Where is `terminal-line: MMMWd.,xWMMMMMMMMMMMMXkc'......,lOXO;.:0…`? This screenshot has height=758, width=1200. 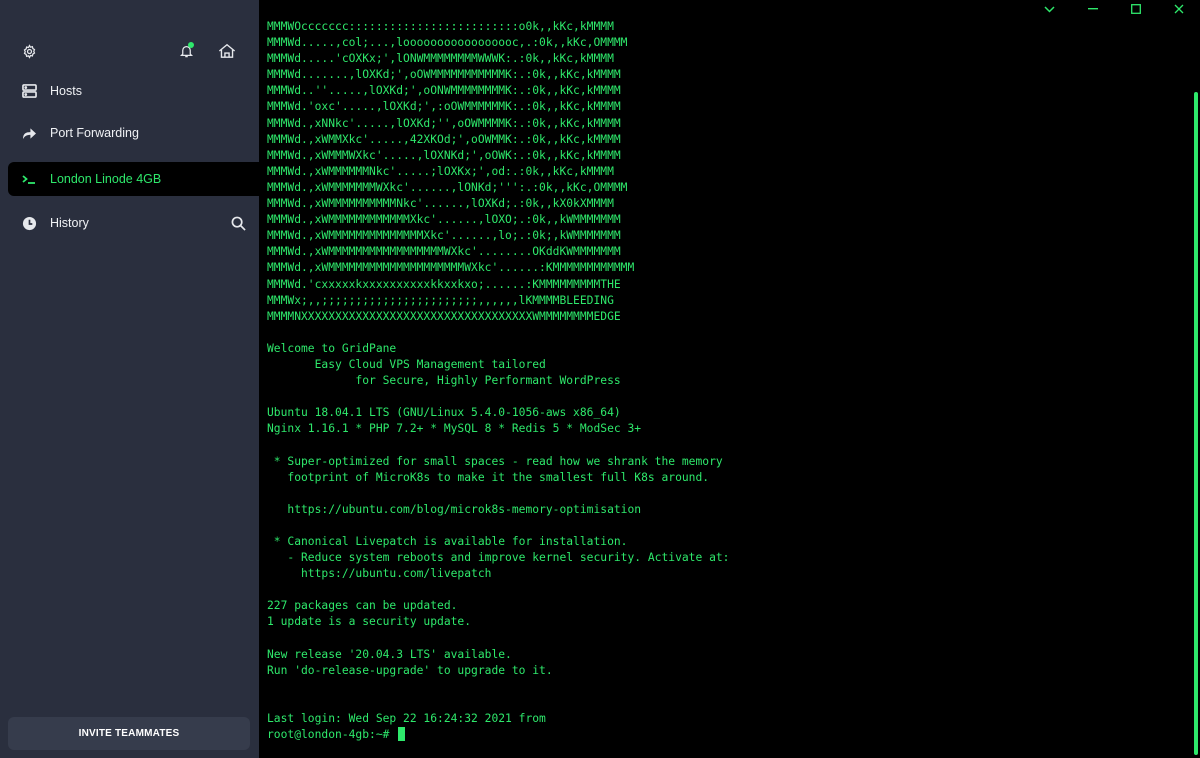
terminal-line: MMMWd.,xWMMMMMMMMMMMMXkc'......,lOXO;.:0… is located at coordinates (444, 220).